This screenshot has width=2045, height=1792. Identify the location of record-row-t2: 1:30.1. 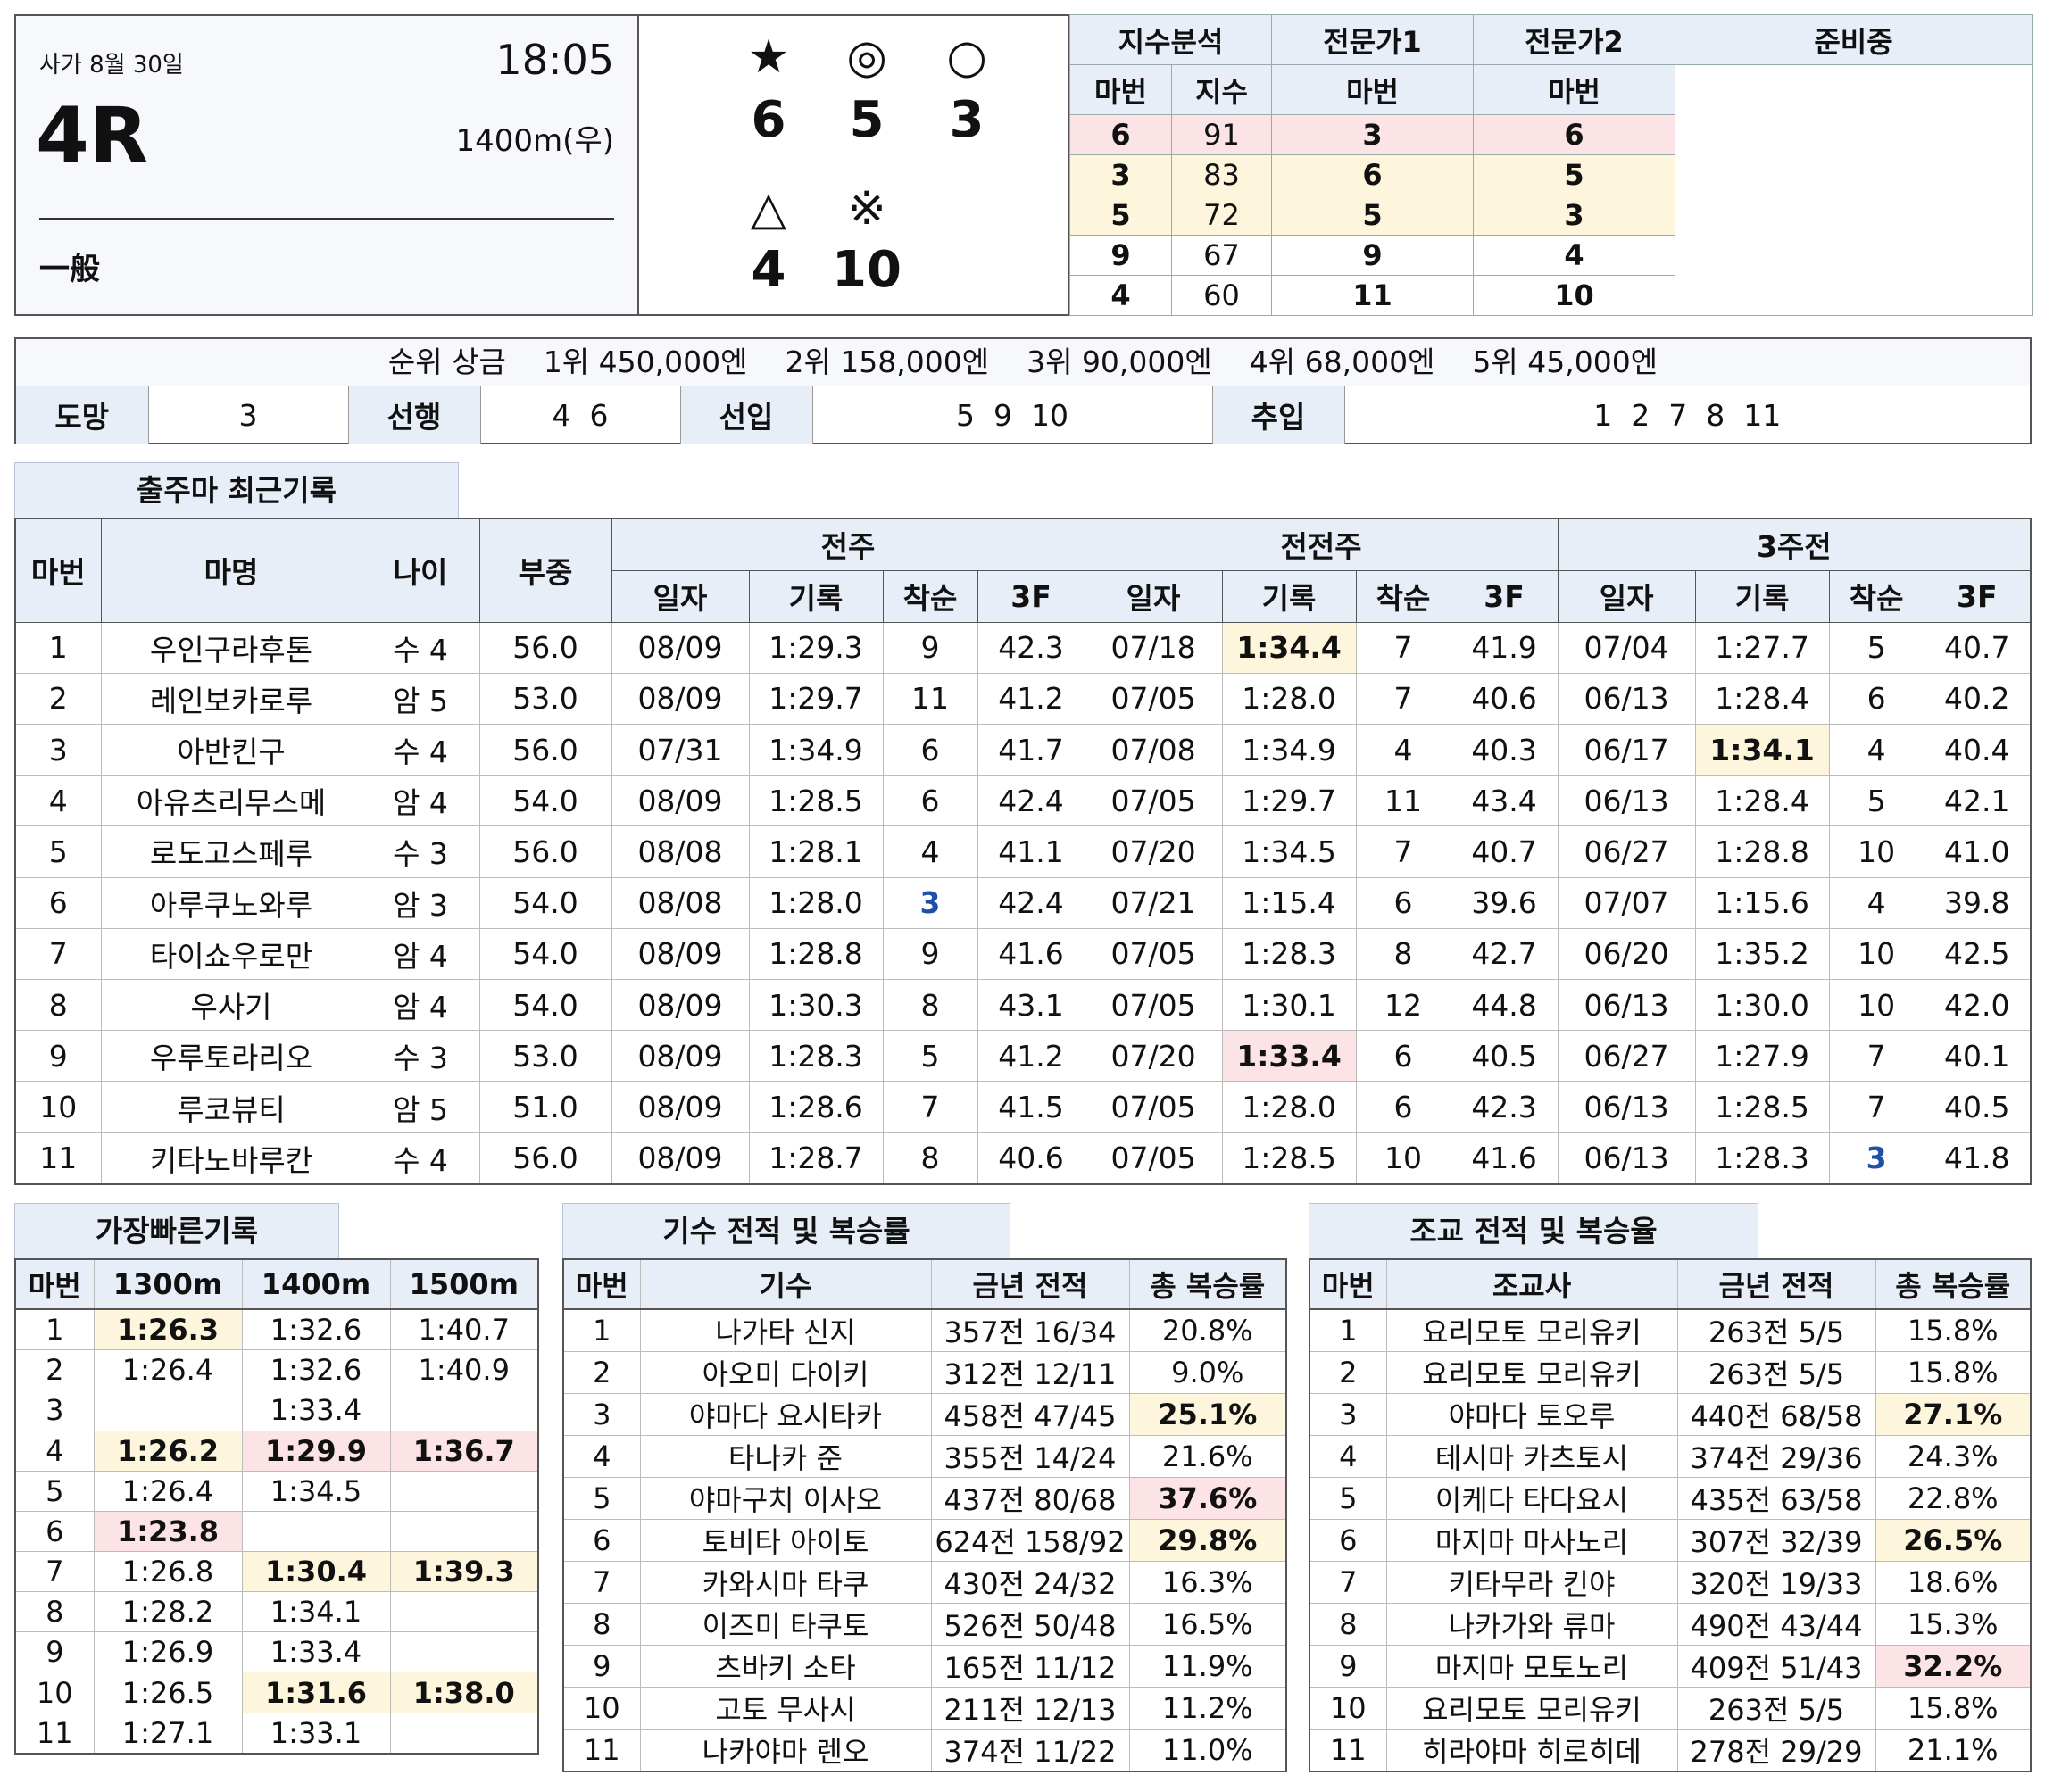
(1289, 1005).